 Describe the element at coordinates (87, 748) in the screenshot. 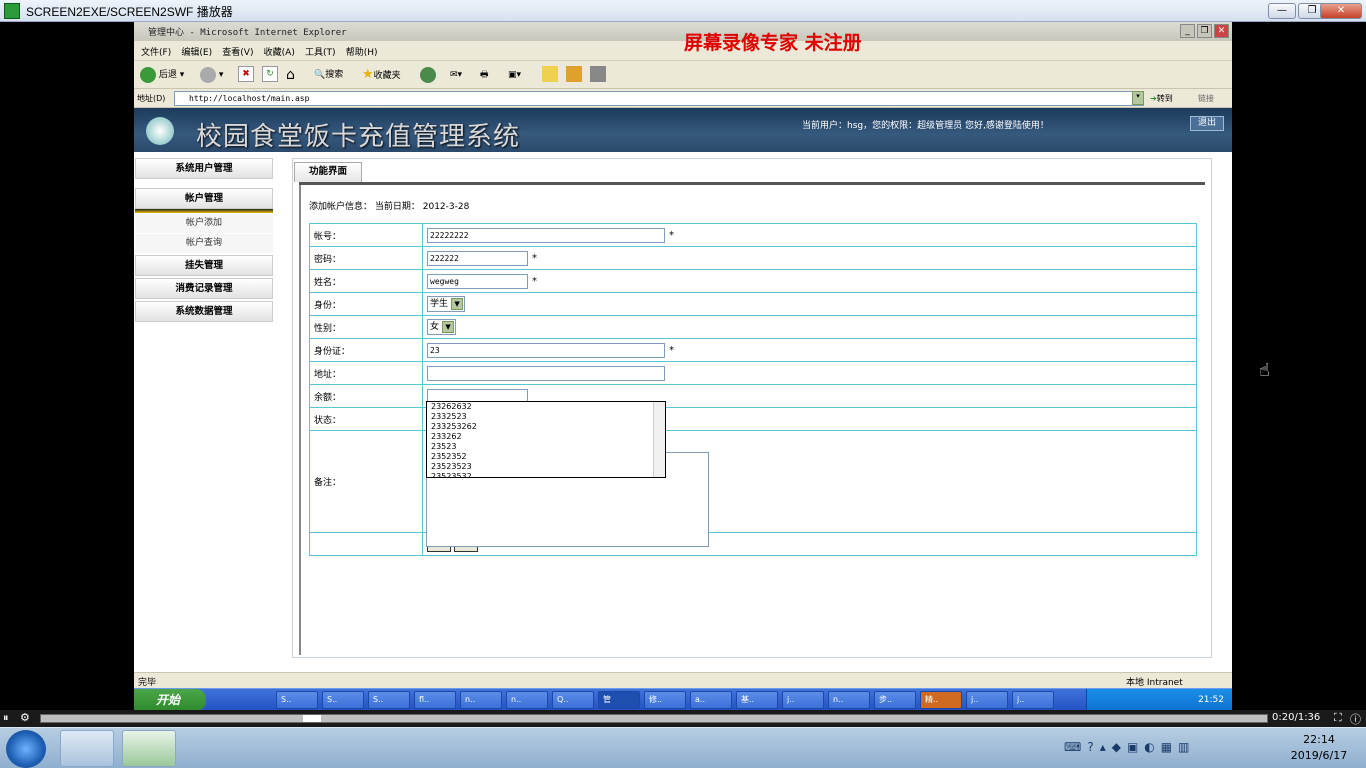

I see `explorer-icon` at that location.